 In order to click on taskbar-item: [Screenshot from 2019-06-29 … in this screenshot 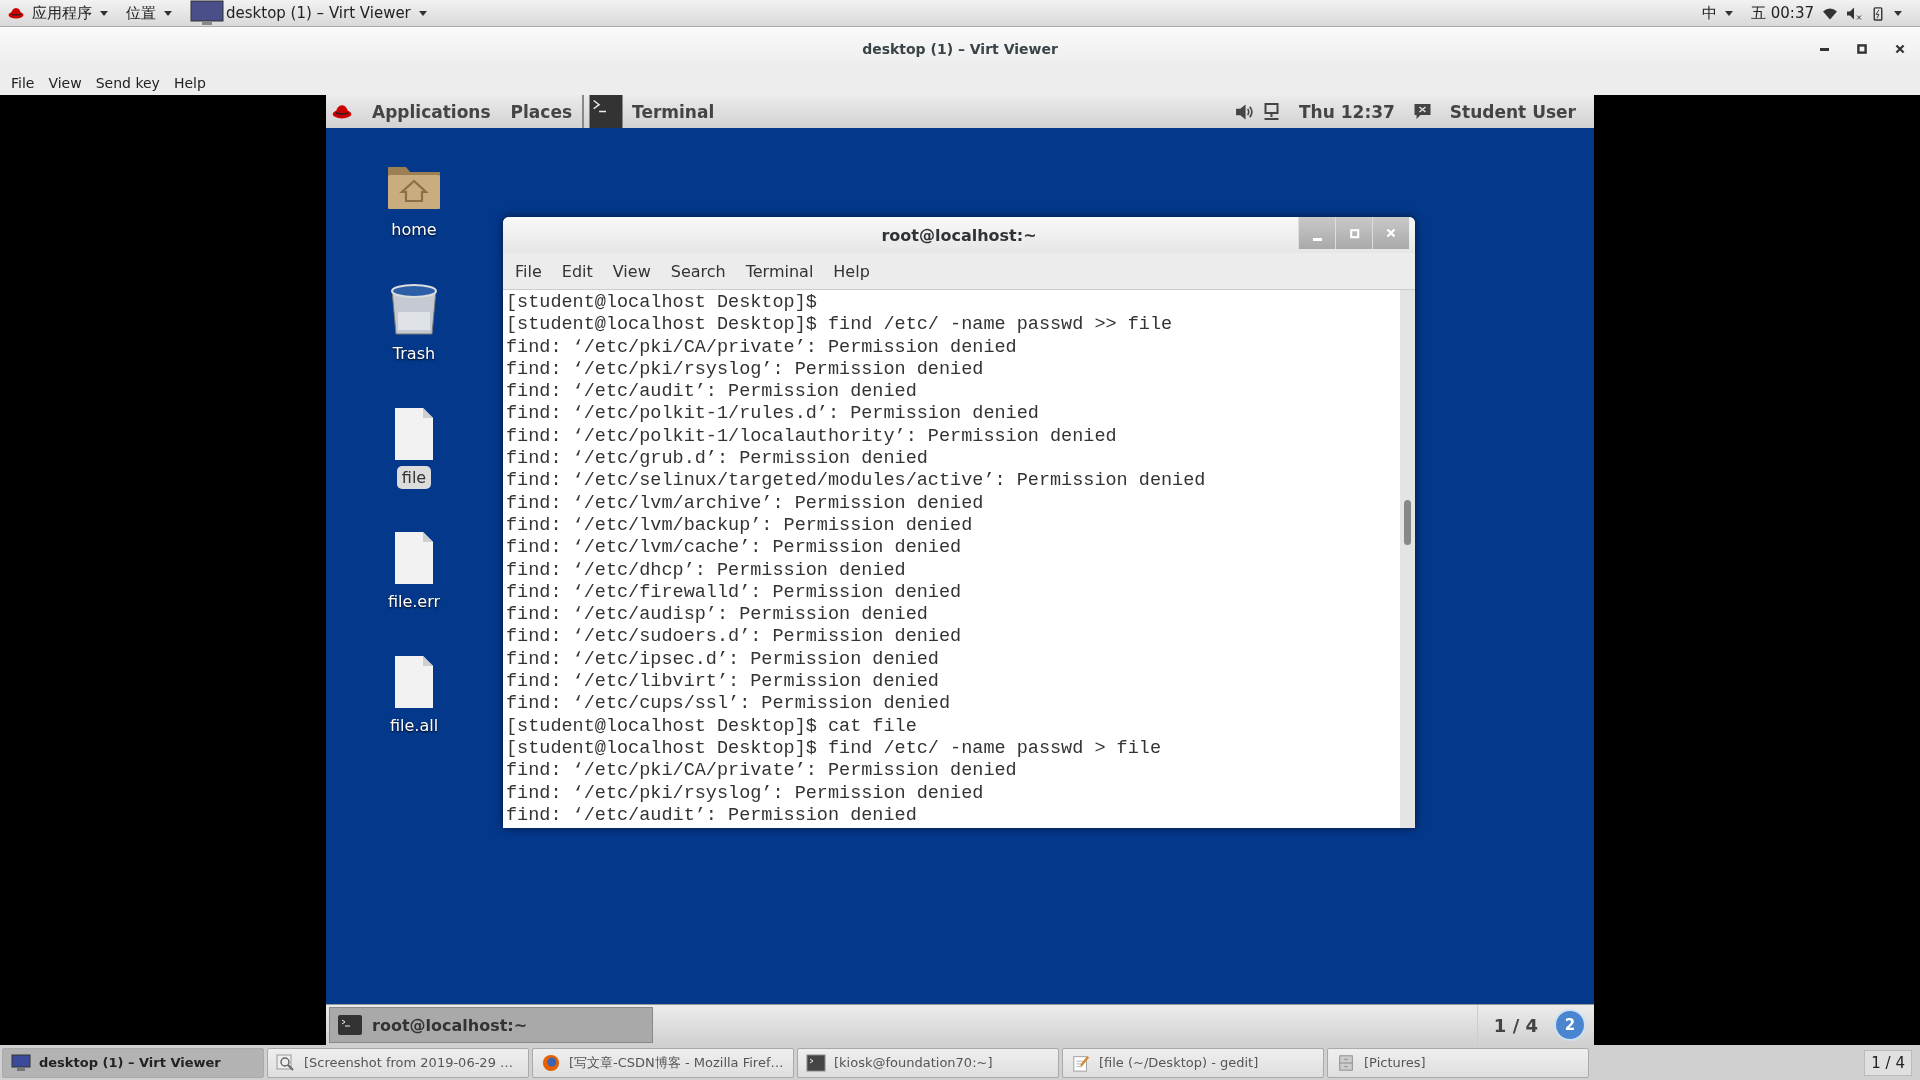, I will do `click(398, 1062)`.